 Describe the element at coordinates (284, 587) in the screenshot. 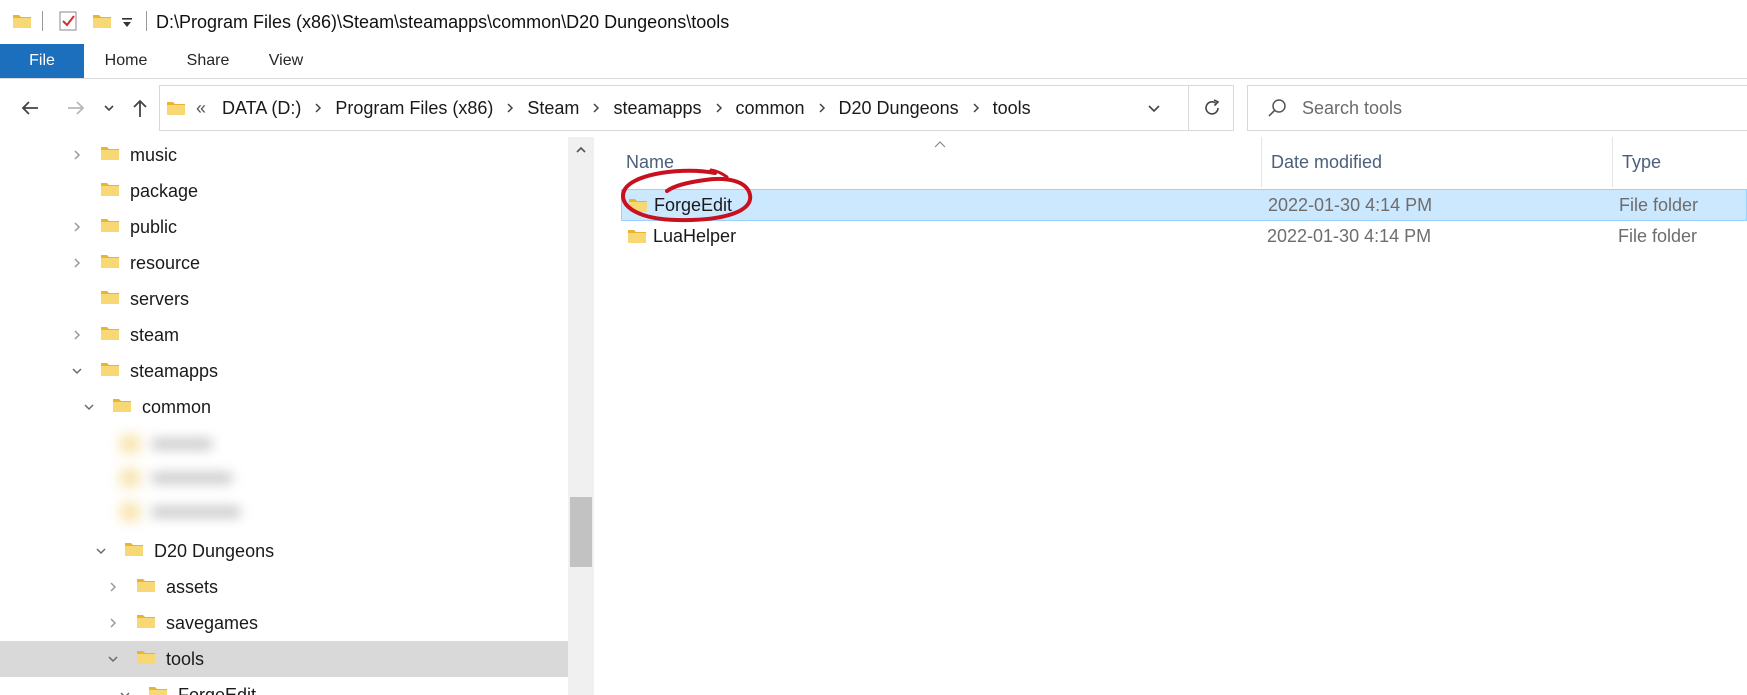

I see `nav-item-assets: assets` at that location.